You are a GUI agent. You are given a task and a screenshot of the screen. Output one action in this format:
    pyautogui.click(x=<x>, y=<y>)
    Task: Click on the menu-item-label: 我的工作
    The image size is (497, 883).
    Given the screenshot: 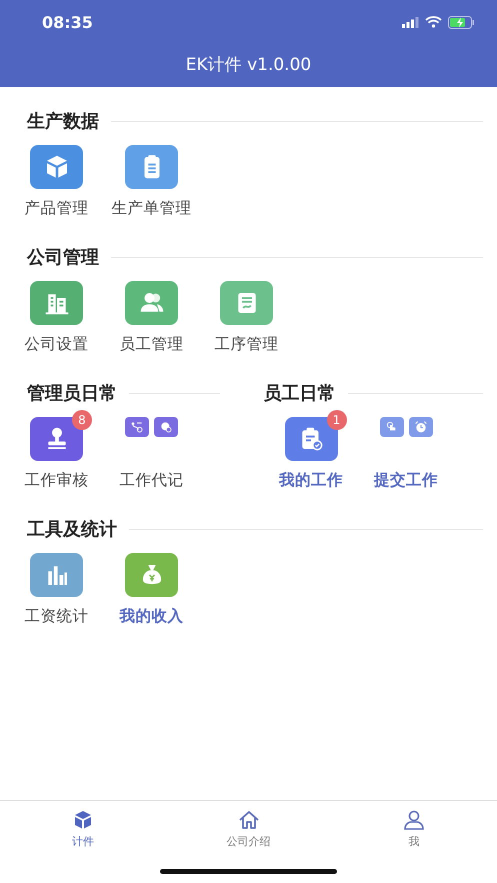 What is the action you would take?
    pyautogui.click(x=311, y=480)
    